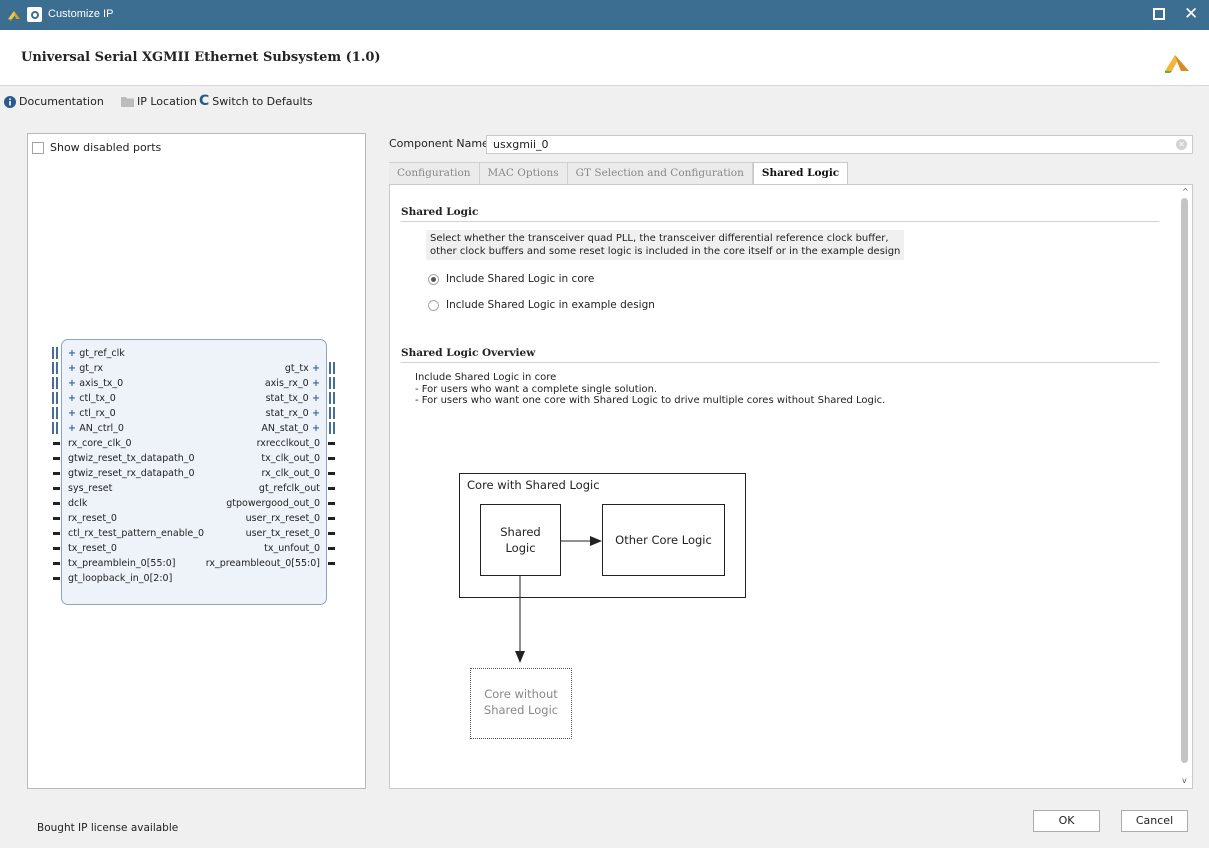 This screenshot has height=848, width=1209. Describe the element at coordinates (34, 14) in the screenshot. I see `pin-icon` at that location.